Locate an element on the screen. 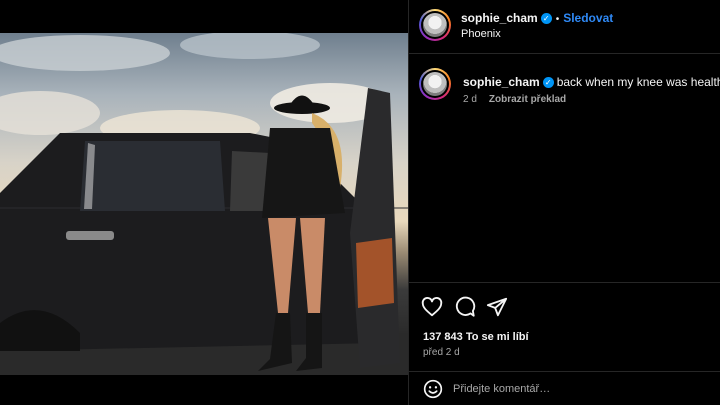 Image resolution: width=720 pixels, height=405 pixels. follow-button: Sledovat is located at coordinates (588, 18).